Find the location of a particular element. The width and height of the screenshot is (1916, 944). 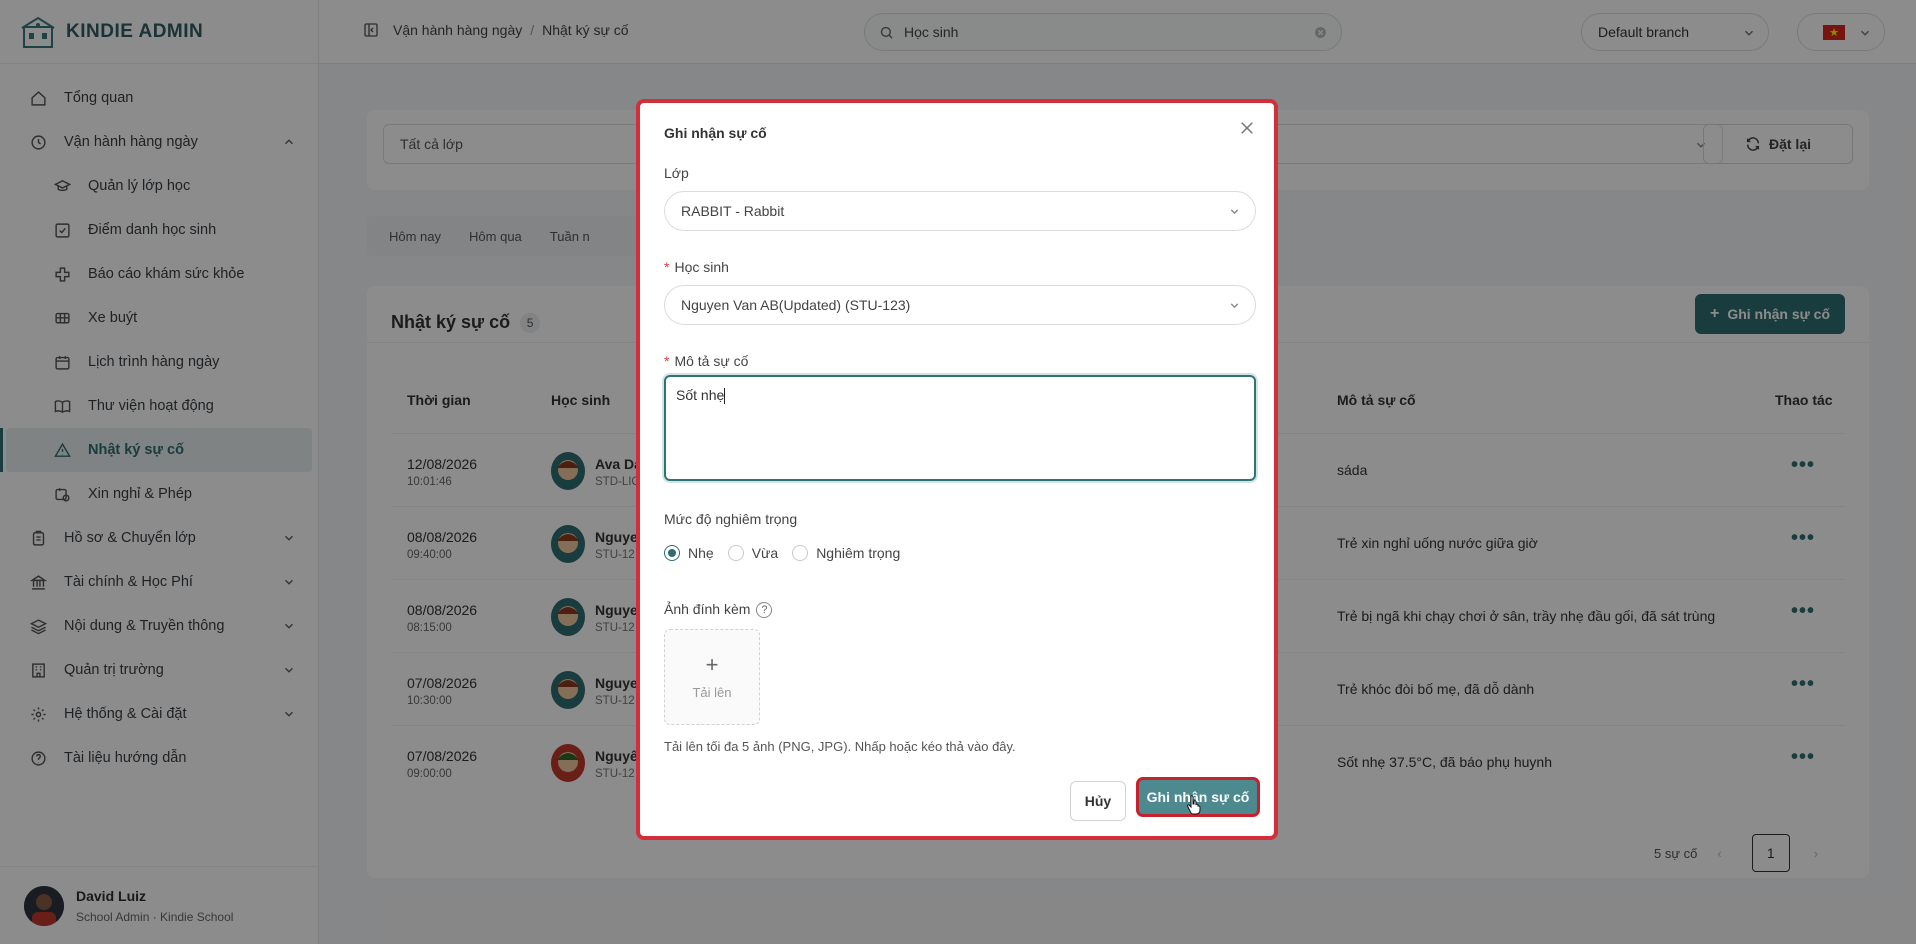

severity-label: Mức độ nghiêm trọng is located at coordinates (731, 519).